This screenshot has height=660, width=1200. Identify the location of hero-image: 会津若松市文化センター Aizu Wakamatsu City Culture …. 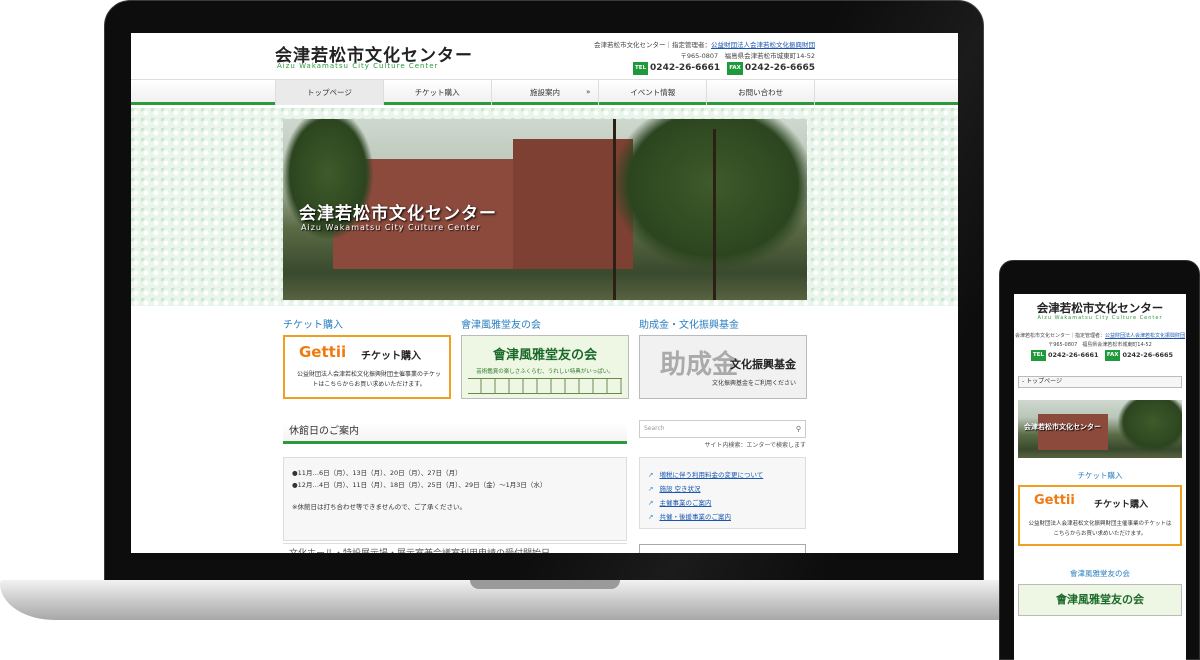
(545, 209).